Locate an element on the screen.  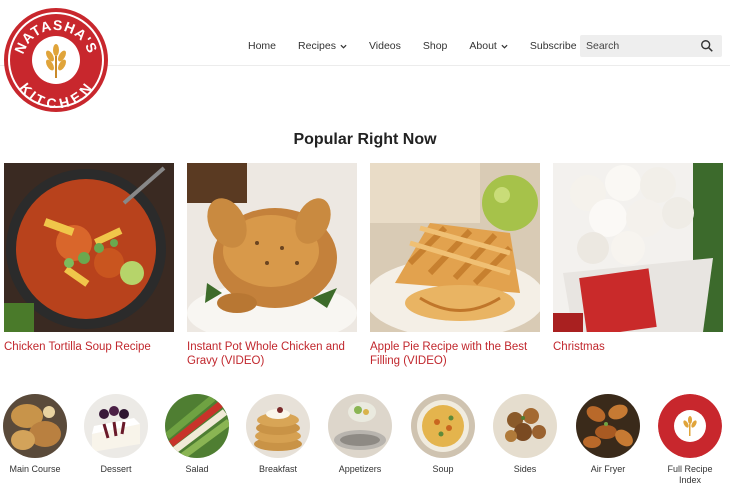
sides-image is located at coordinates (525, 426).